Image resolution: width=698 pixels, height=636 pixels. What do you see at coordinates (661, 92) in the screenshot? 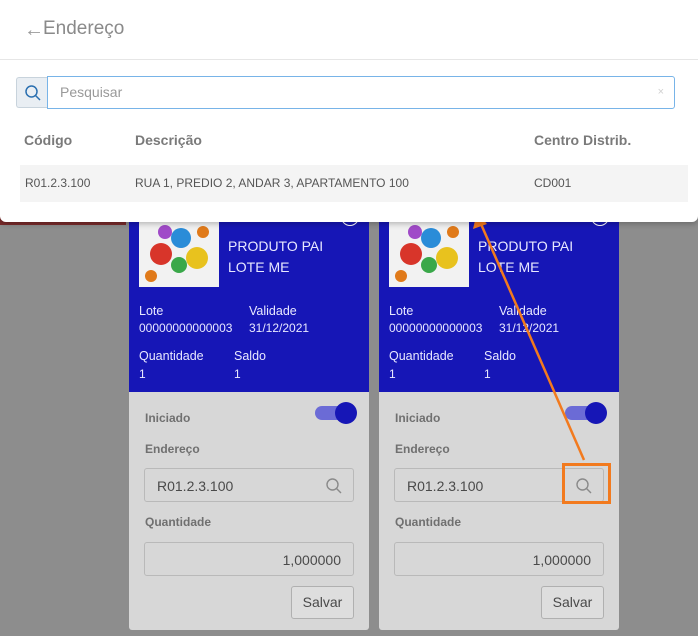
I see `clear-icon: ×` at bounding box center [661, 92].